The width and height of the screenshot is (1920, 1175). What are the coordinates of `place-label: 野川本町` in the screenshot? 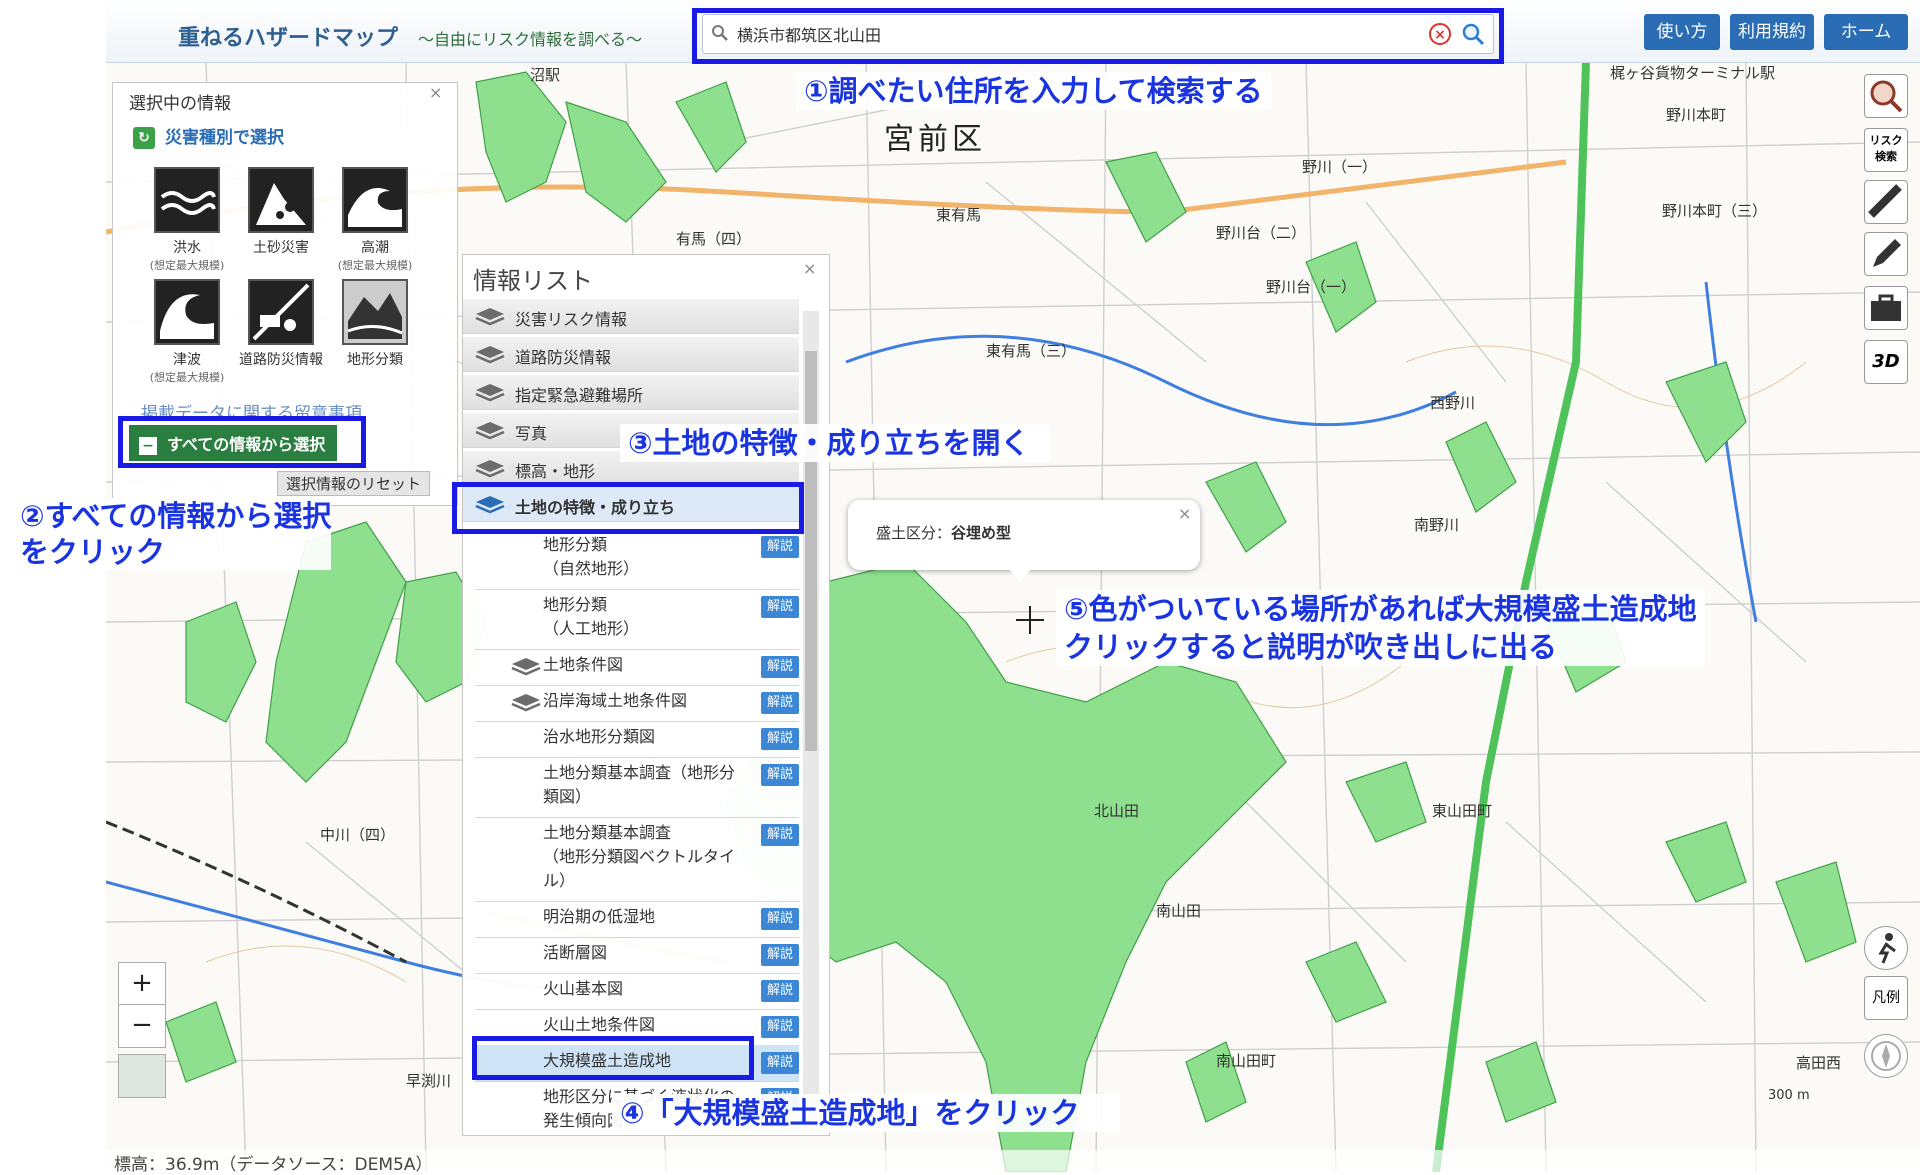 It's located at (1696, 115).